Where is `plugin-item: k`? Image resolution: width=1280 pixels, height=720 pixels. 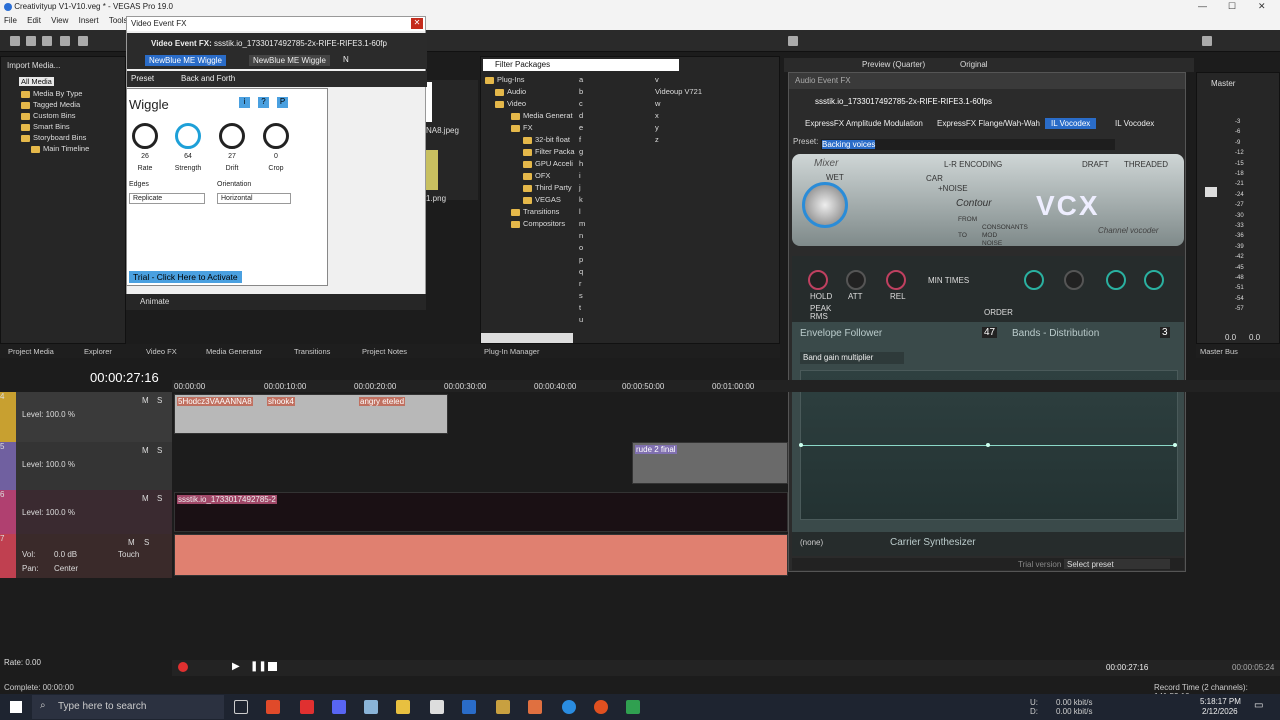
plugin-item: k is located at coordinates (581, 199).